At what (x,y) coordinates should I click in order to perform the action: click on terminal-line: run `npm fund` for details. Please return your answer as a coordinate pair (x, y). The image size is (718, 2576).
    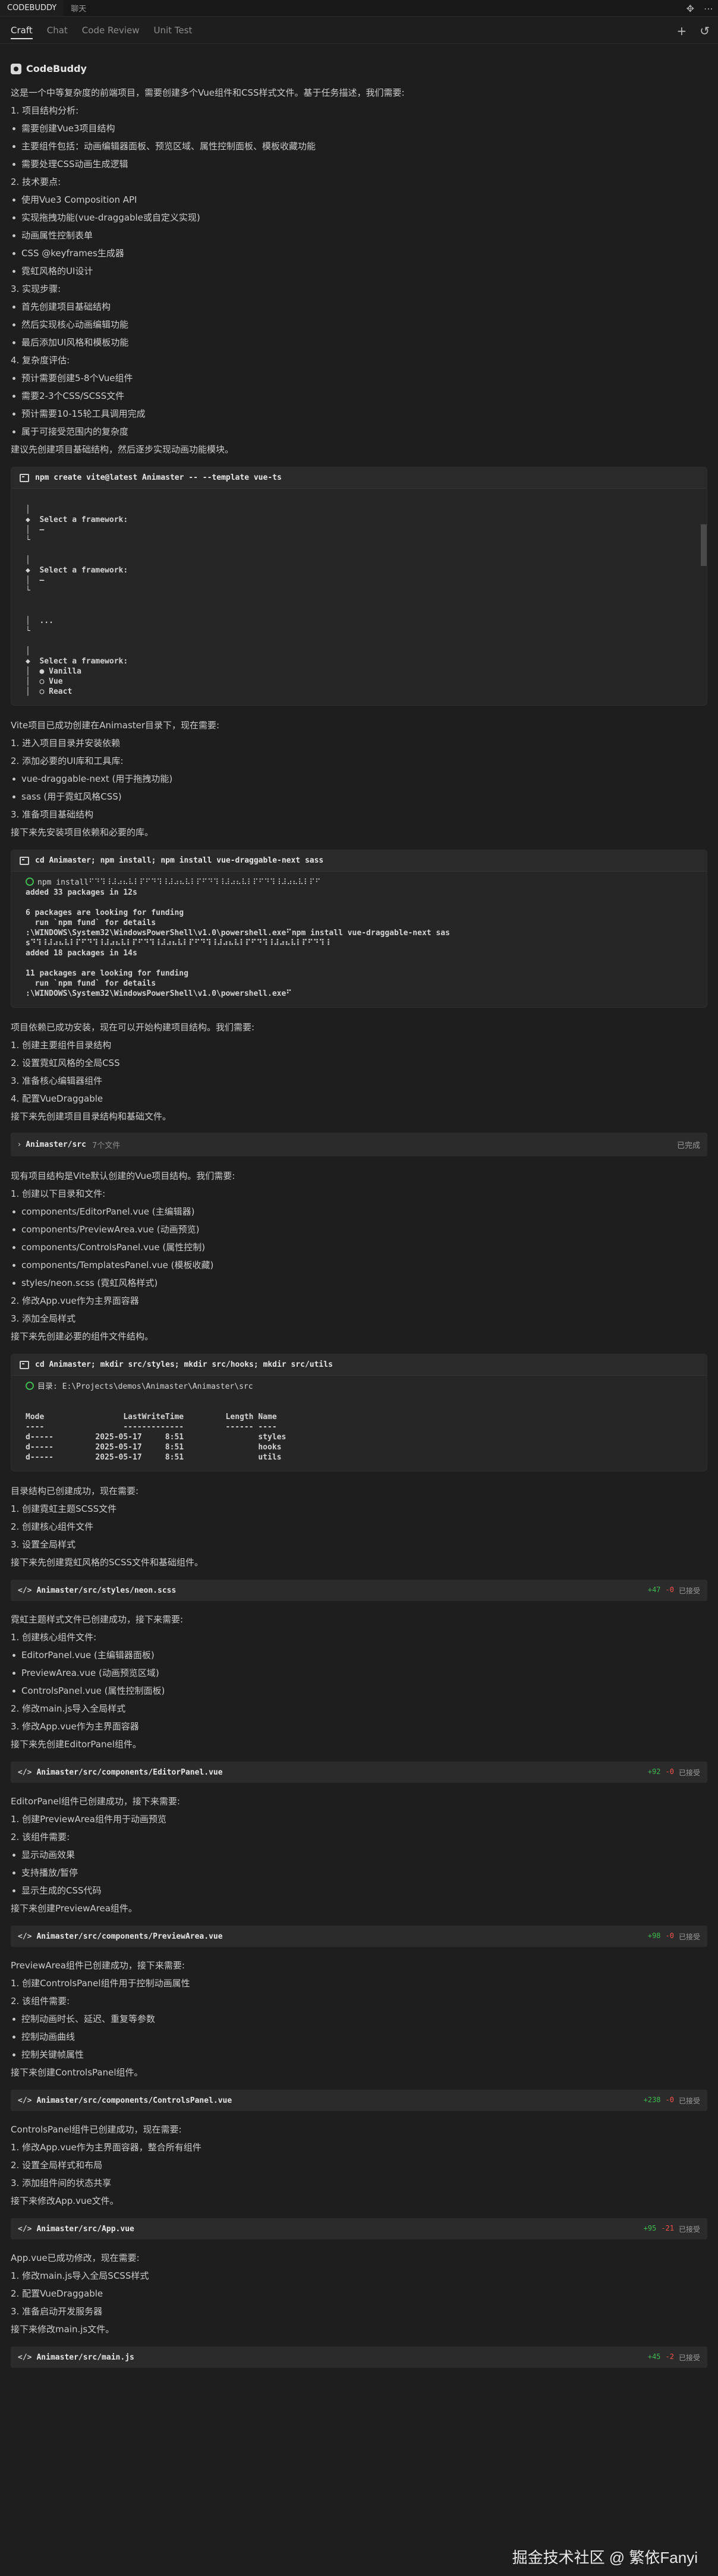
    Looking at the image, I should click on (359, 923).